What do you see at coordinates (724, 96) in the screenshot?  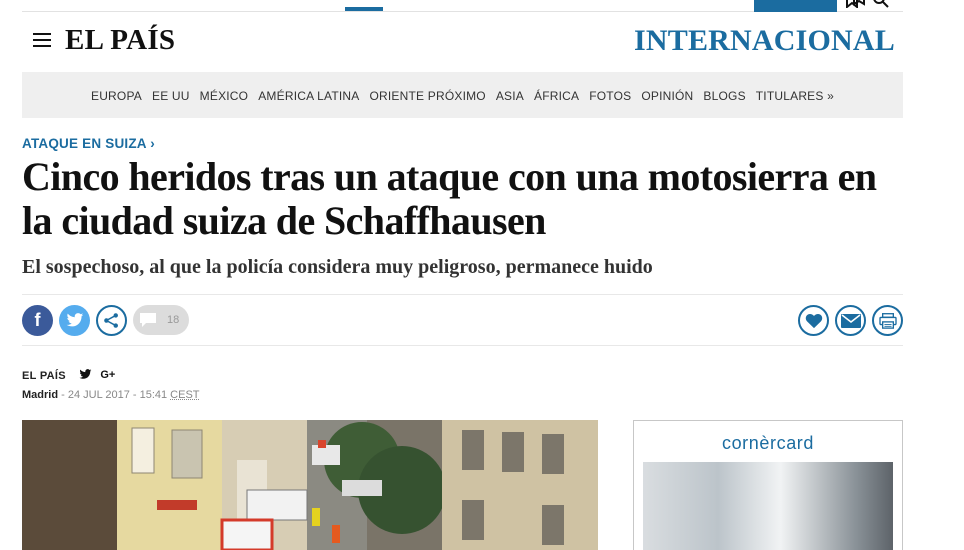 I see `nav-item-blogs: BLOGS` at bounding box center [724, 96].